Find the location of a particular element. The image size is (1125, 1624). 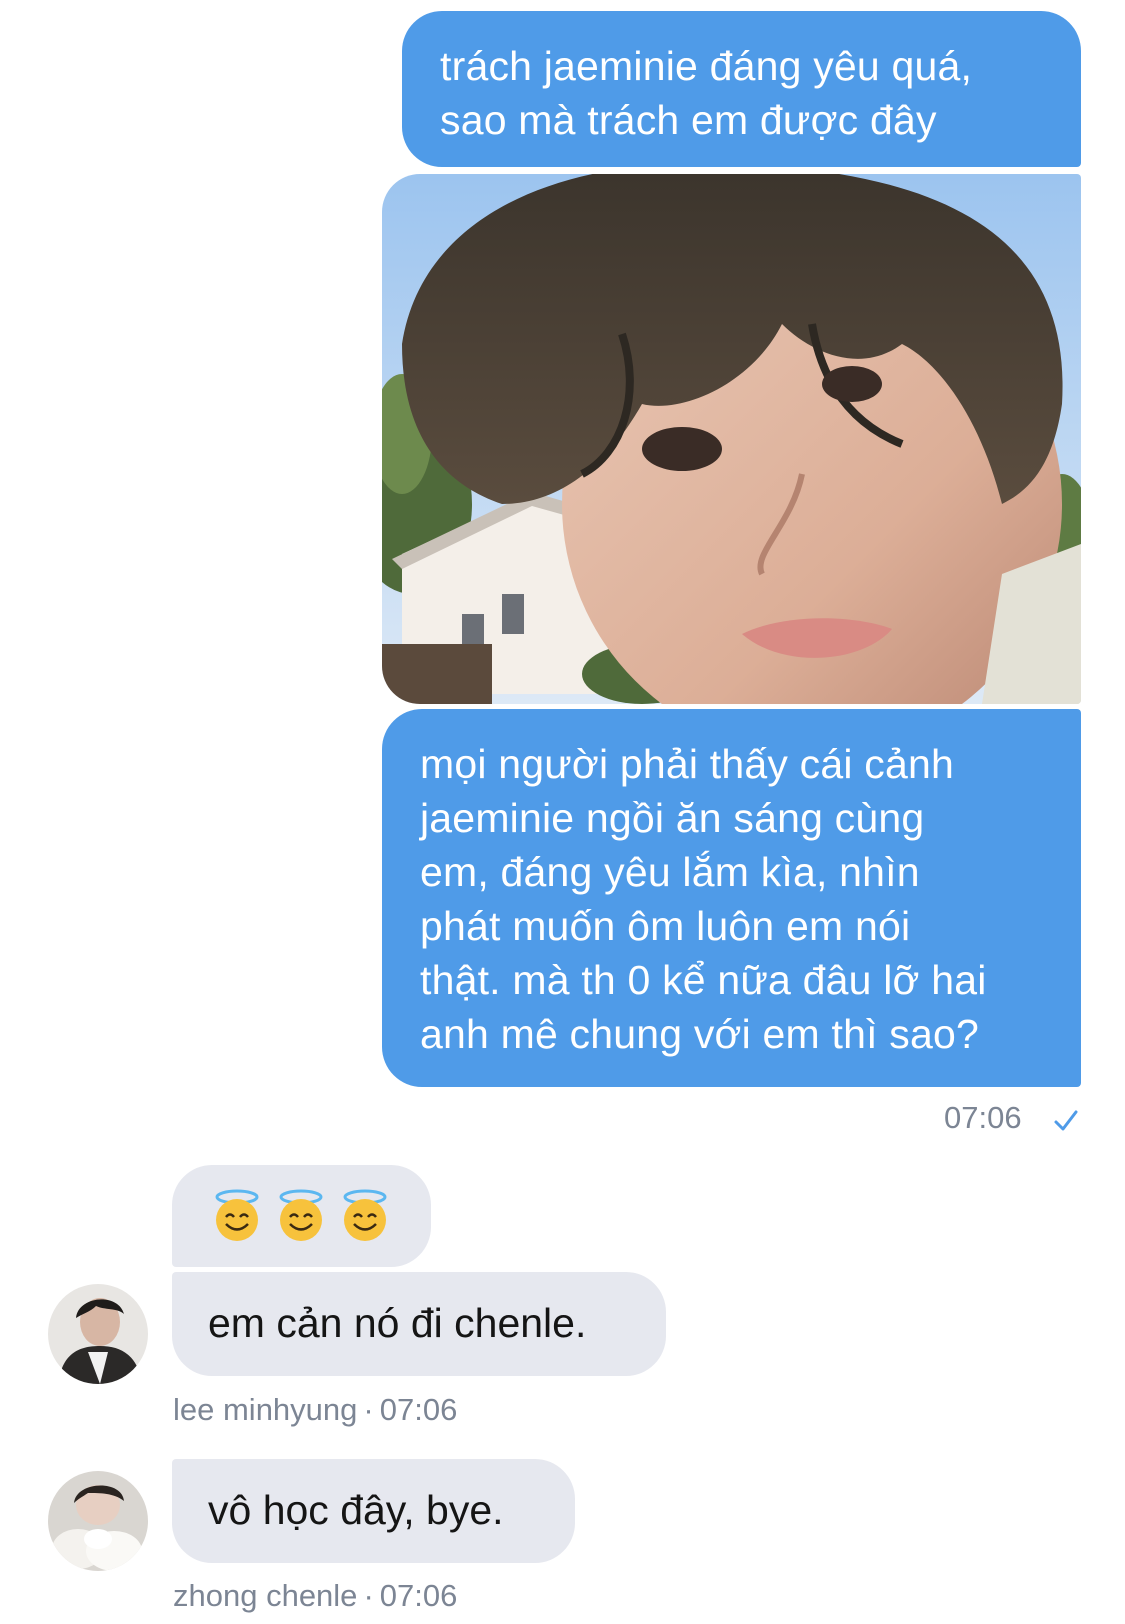

incoming-emoji-bubble is located at coordinates (301, 1216).